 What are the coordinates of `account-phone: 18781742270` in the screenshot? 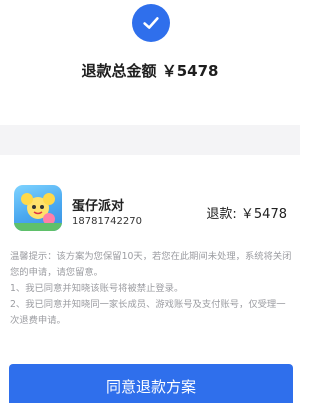 It's located at (107, 221).